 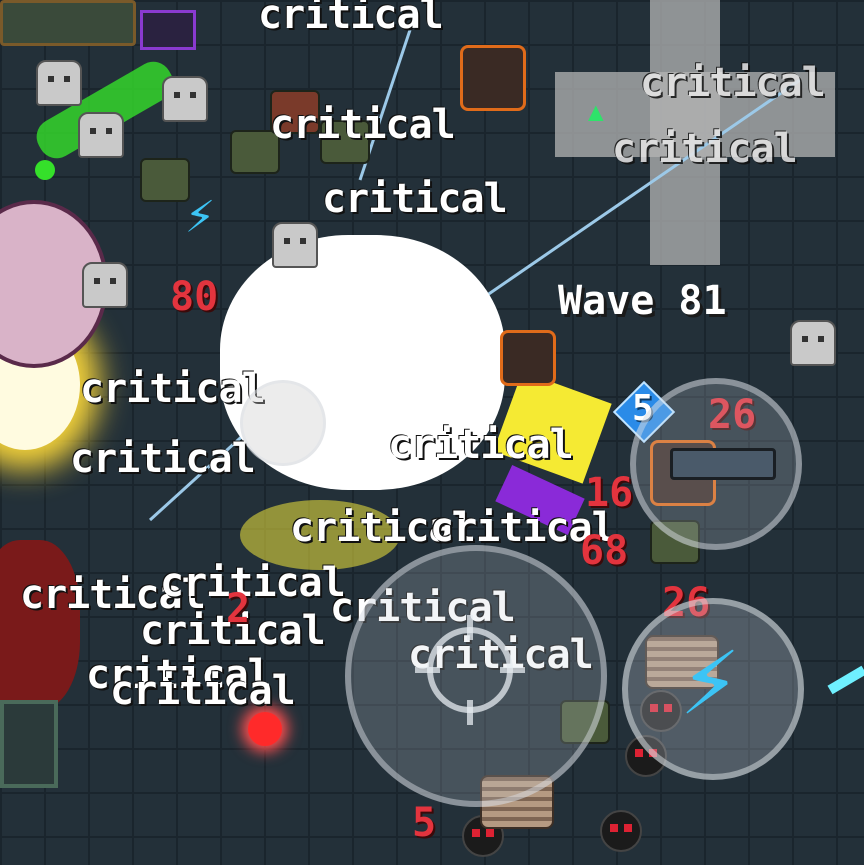 I want to click on wave-counter: Wave 81, so click(x=642, y=301).